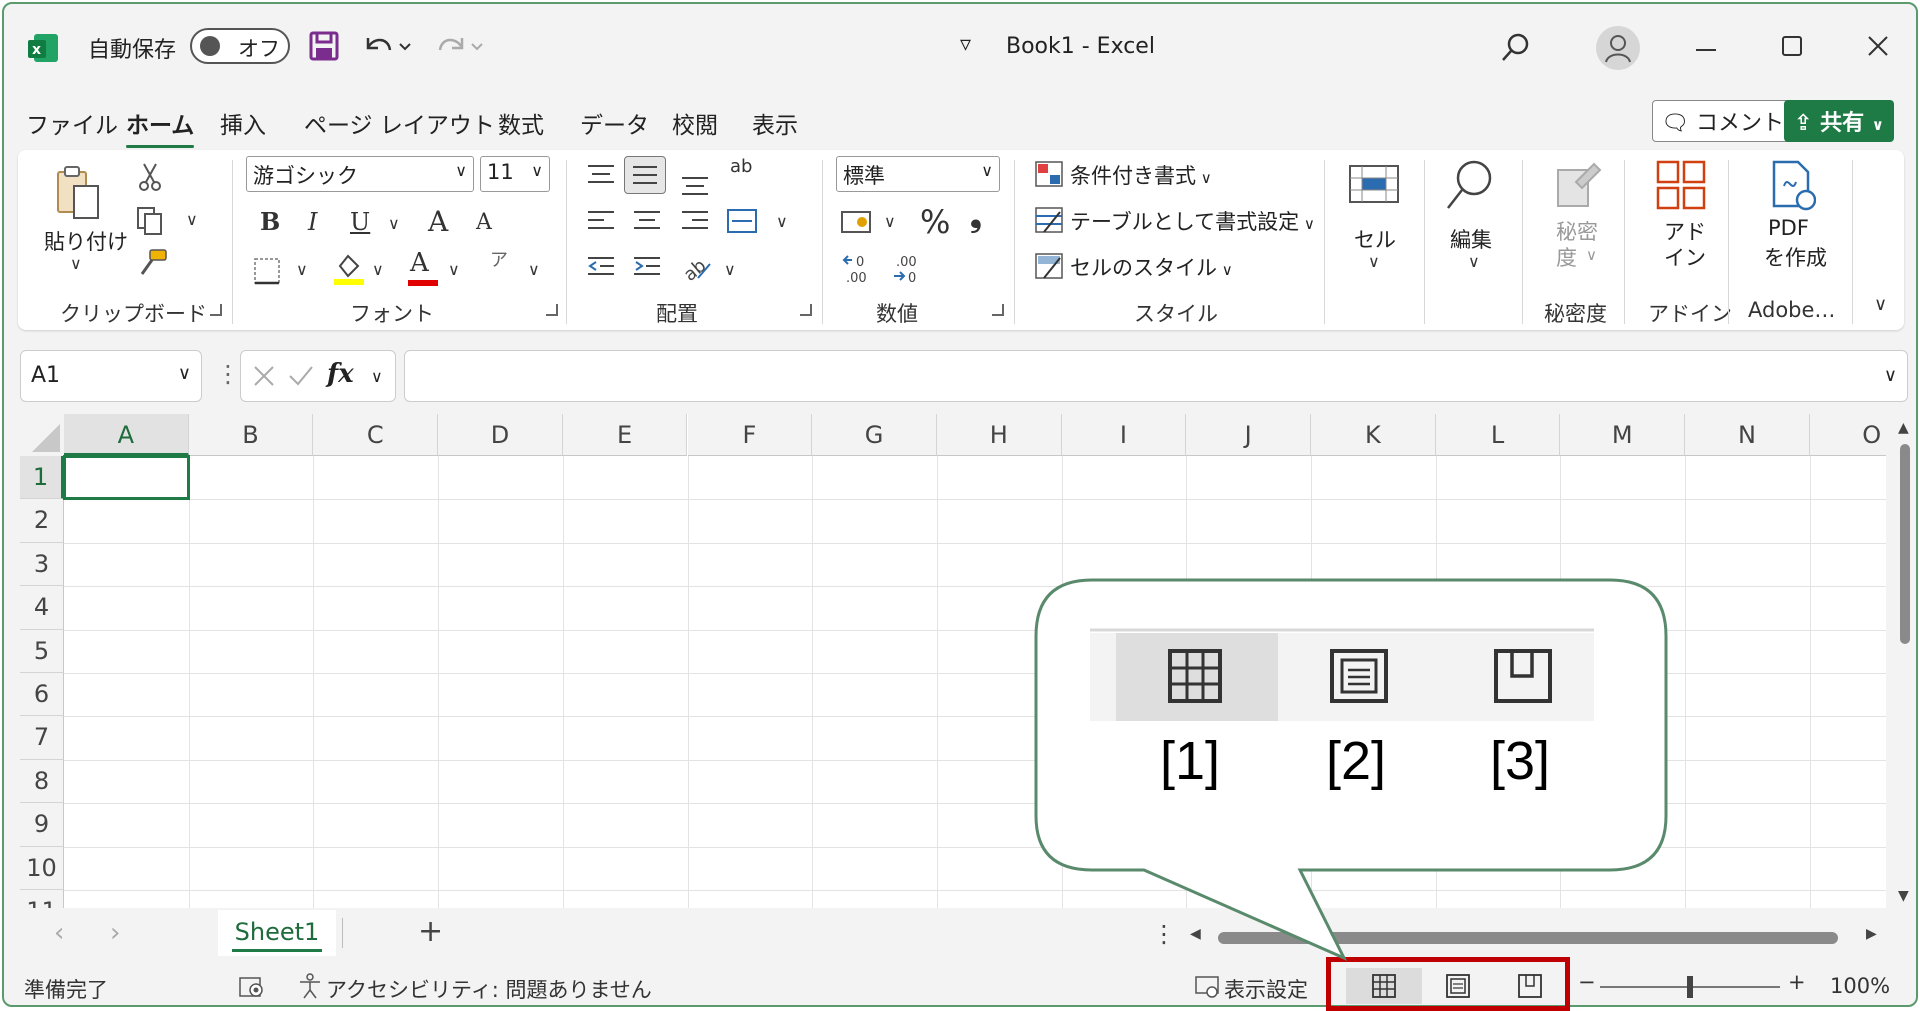 This screenshot has height=1011, width=1920. What do you see at coordinates (42, 521) in the screenshot?
I see `row-header-2: 2` at bounding box center [42, 521].